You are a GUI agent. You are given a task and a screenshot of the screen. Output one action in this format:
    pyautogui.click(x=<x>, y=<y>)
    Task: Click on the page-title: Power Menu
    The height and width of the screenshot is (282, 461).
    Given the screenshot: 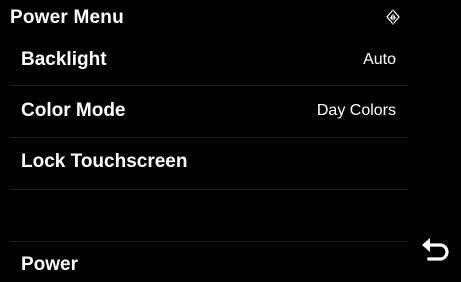 What is the action you would take?
    pyautogui.click(x=67, y=17)
    